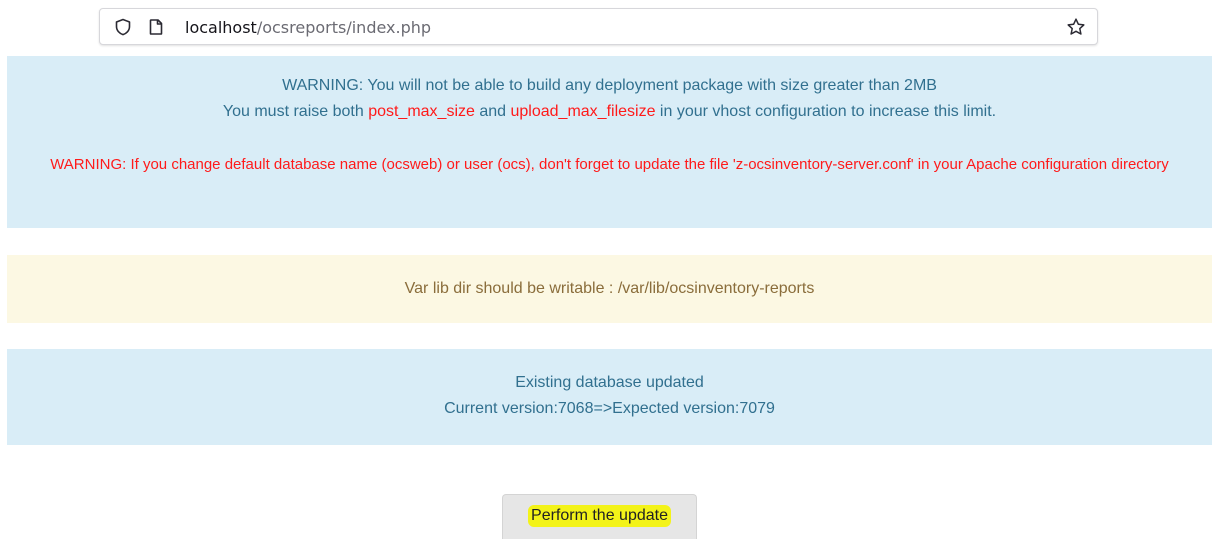 Image resolution: width=1212 pixels, height=539 pixels. What do you see at coordinates (221, 27) in the screenshot?
I see `url-host: localhost` at bounding box center [221, 27].